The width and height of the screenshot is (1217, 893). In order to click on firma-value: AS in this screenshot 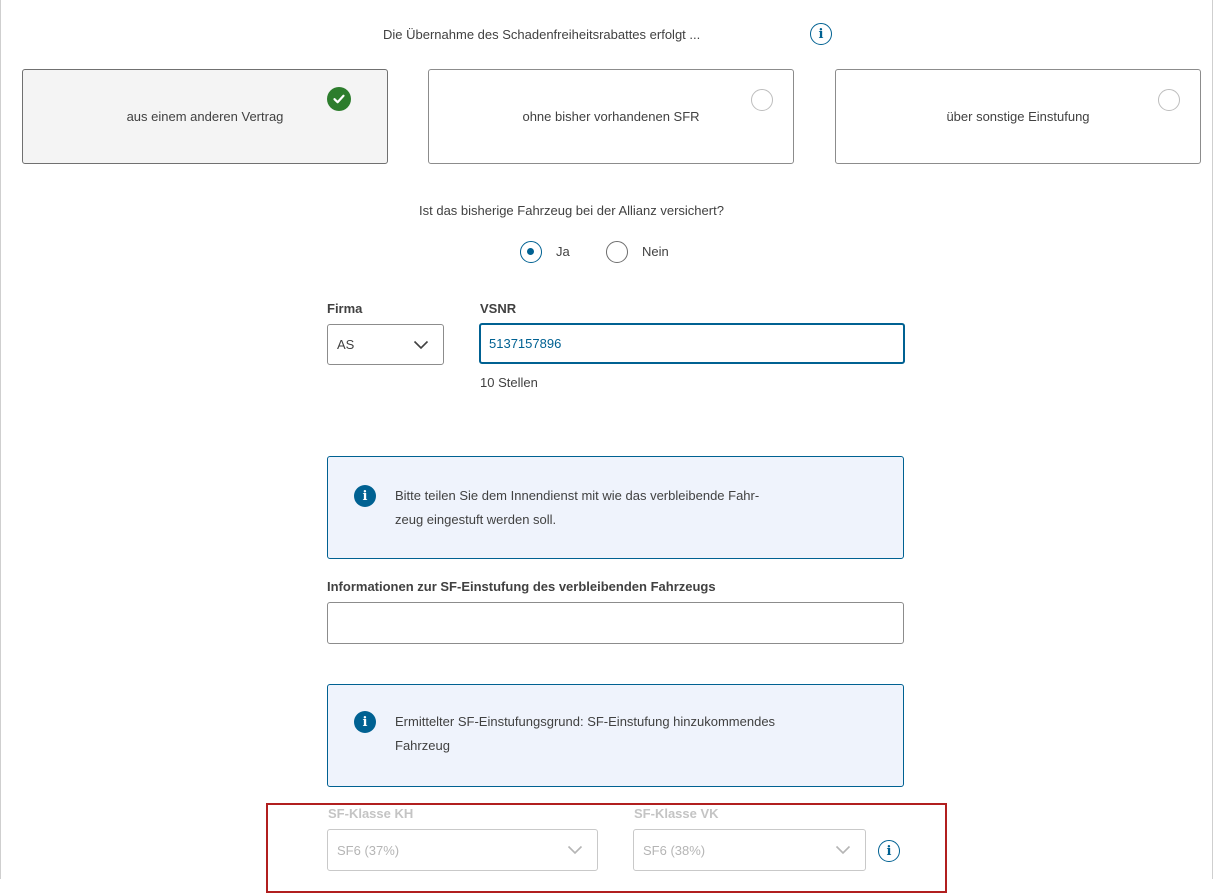, I will do `click(346, 344)`.